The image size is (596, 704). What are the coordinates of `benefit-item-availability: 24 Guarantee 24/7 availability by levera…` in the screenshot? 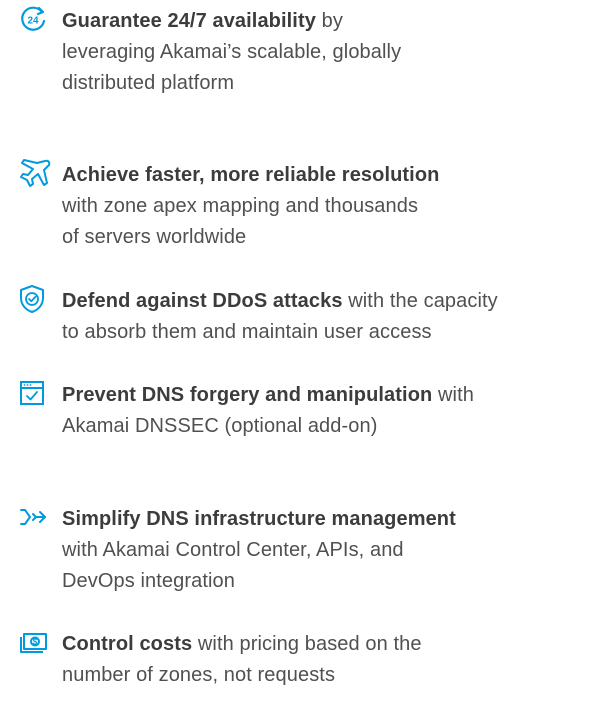 It's located at (209, 52).